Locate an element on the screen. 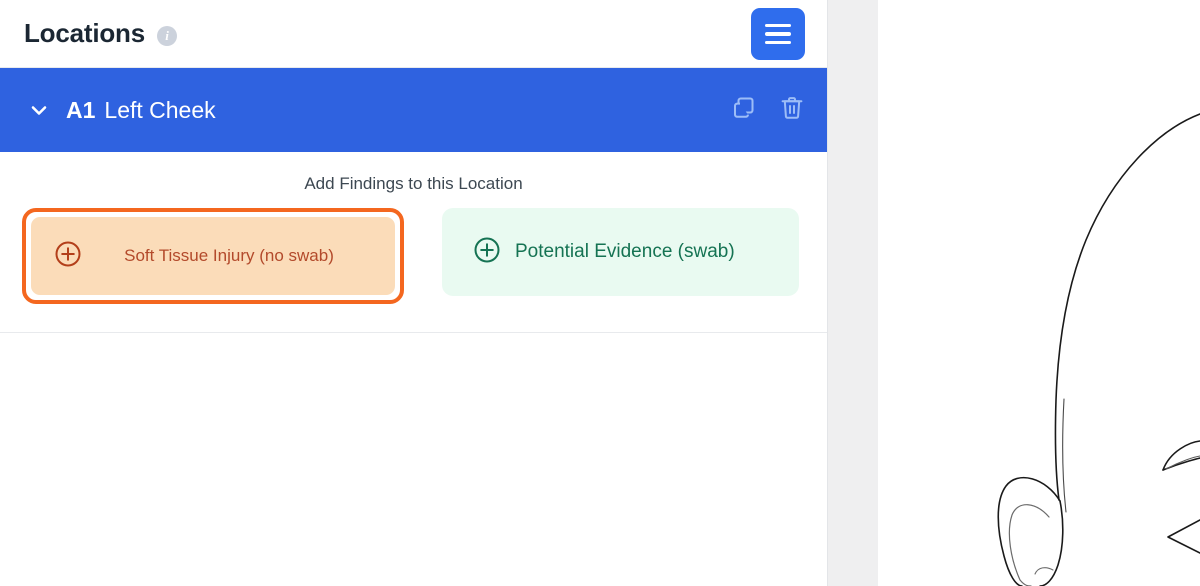 This screenshot has height=586, width=1200. hamburger-menu-icon is located at coordinates (778, 34).